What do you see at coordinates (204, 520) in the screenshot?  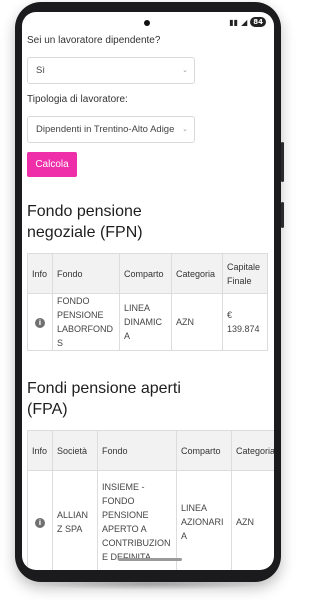 I see `fpa-comparto-cell: LINEA AZIONARIA` at bounding box center [204, 520].